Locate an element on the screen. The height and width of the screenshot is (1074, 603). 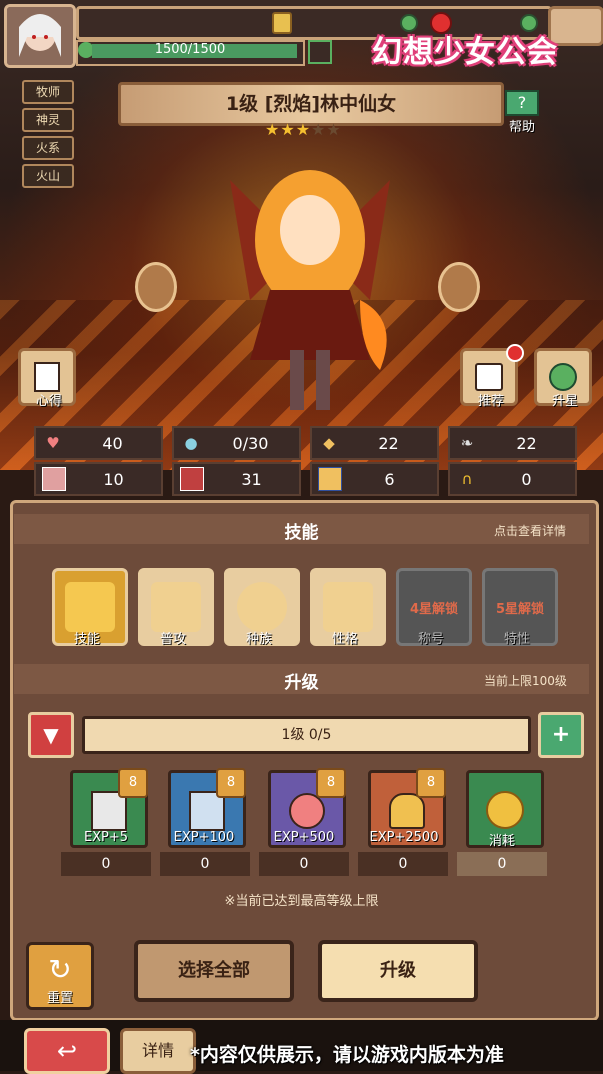
wing-icon: ❧ is located at coordinates (467, 443).